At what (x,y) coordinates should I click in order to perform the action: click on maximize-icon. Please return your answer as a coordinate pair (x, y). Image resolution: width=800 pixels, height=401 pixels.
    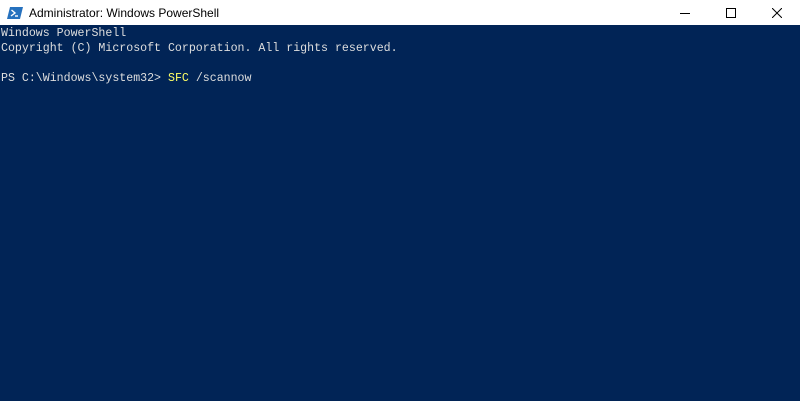
    Looking at the image, I should click on (731, 12).